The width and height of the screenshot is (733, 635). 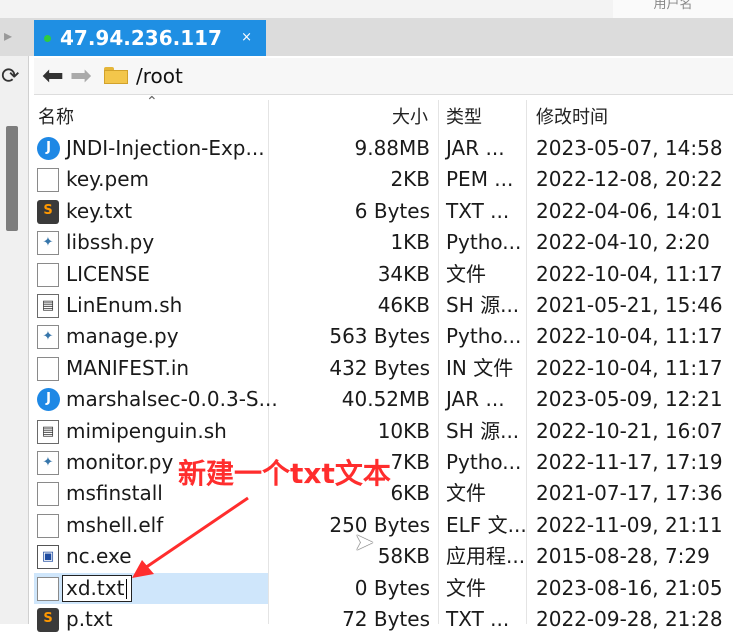 What do you see at coordinates (14, 340) in the screenshot?
I see `left-pane: ⟳` at bounding box center [14, 340].